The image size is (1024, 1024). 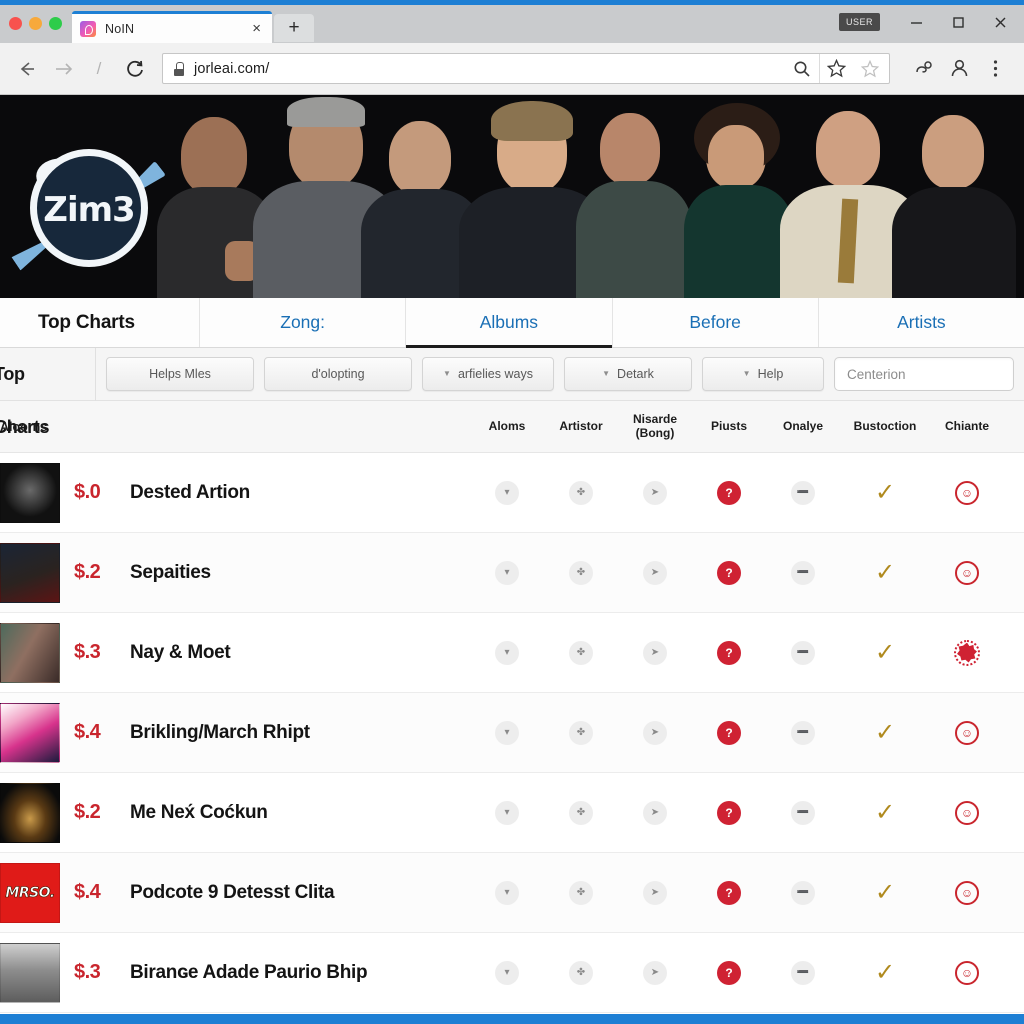 I want to click on column-header-artistor: Artistor, so click(x=581, y=426).